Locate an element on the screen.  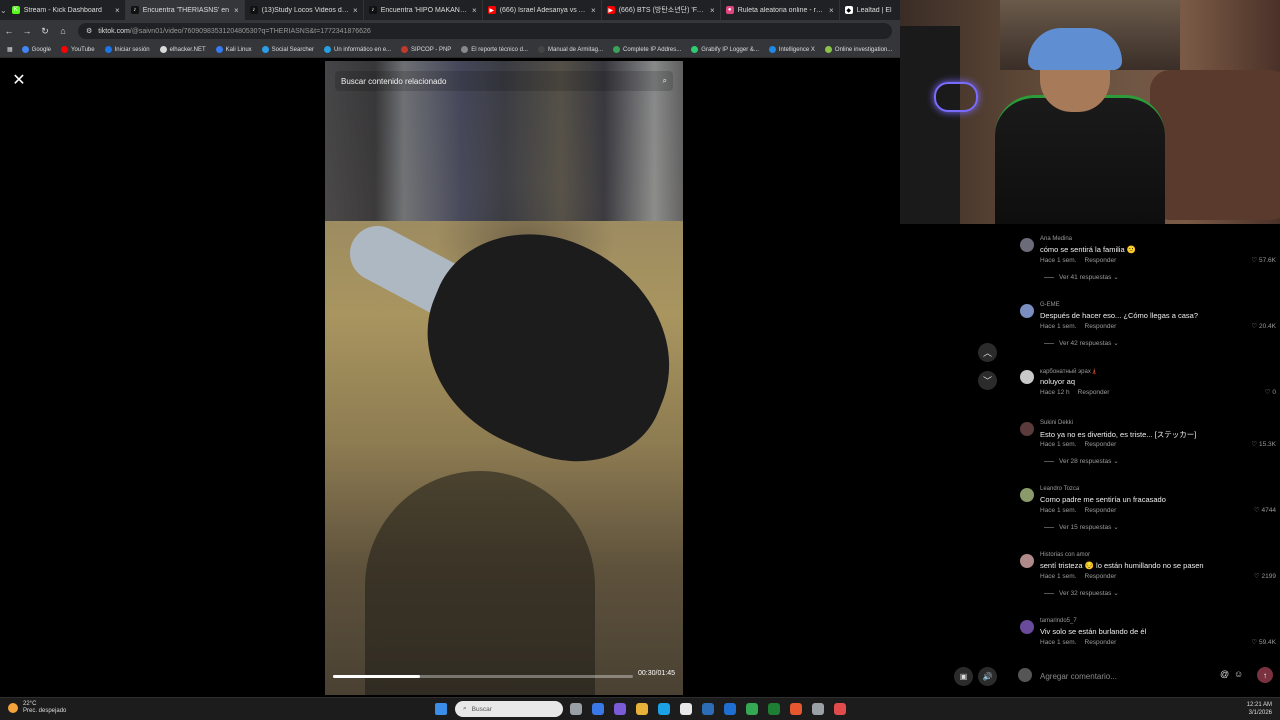
video-progress-bar is located at coordinates (483, 676).